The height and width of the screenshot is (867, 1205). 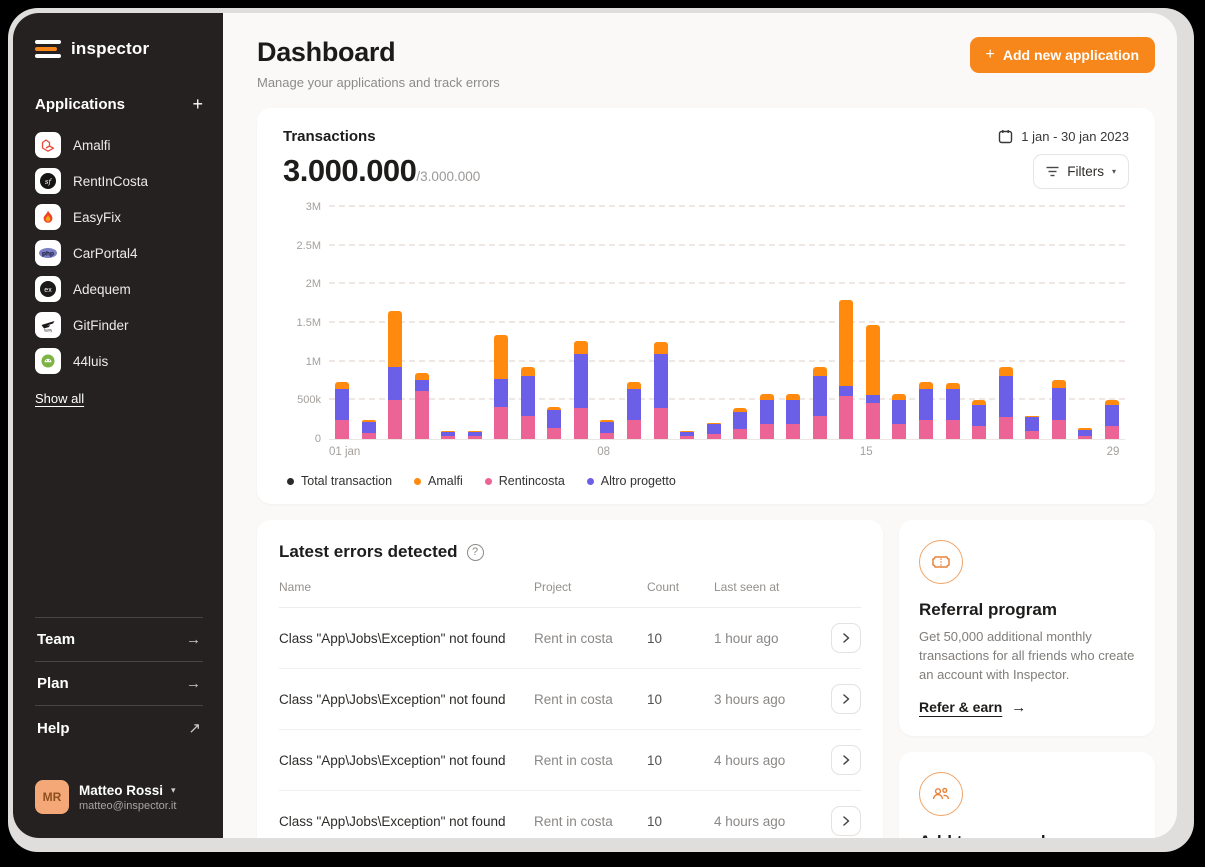 What do you see at coordinates (119, 797) in the screenshot?
I see `user-menu: MR Matteo Rossi ▾ matteo@inspector.it` at bounding box center [119, 797].